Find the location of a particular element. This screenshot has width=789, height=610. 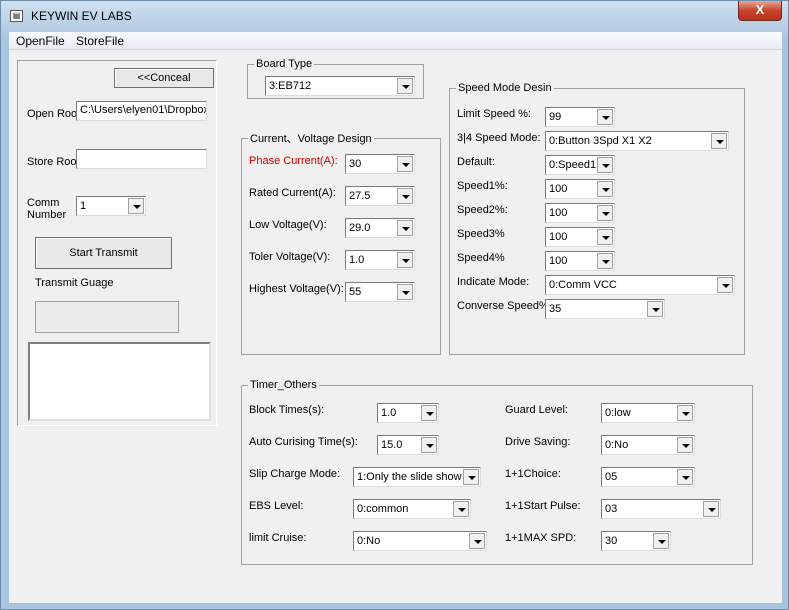

limit-cruise-select: 0:No is located at coordinates (420, 541).